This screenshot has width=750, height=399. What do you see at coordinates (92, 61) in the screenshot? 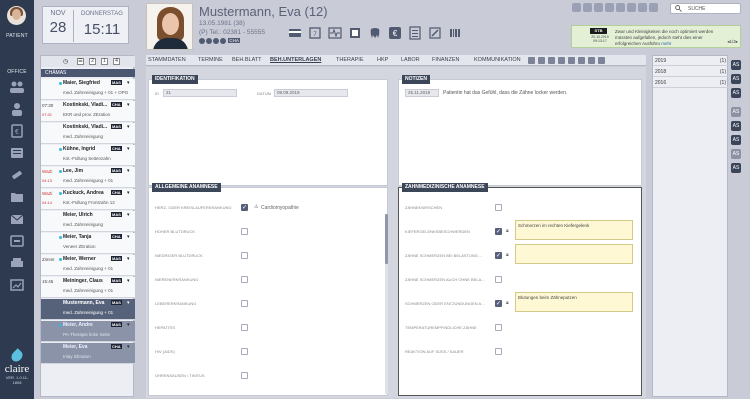
I see `filter-2: 2` at bounding box center [92, 61].